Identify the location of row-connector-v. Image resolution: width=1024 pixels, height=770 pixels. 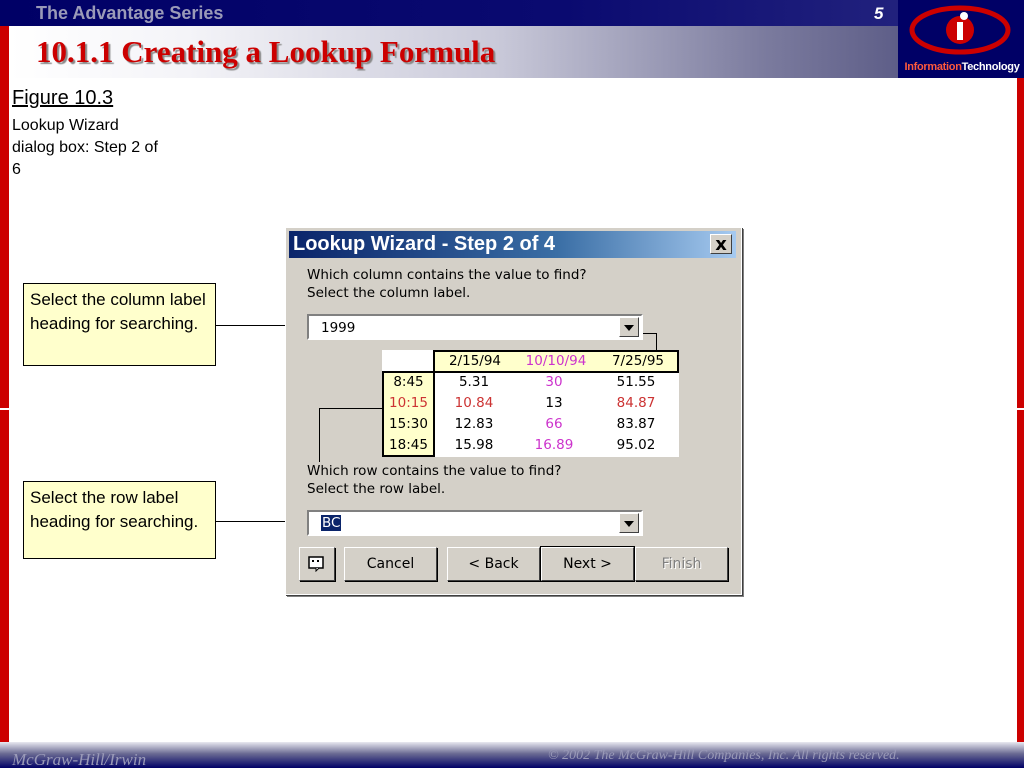
(319, 435).